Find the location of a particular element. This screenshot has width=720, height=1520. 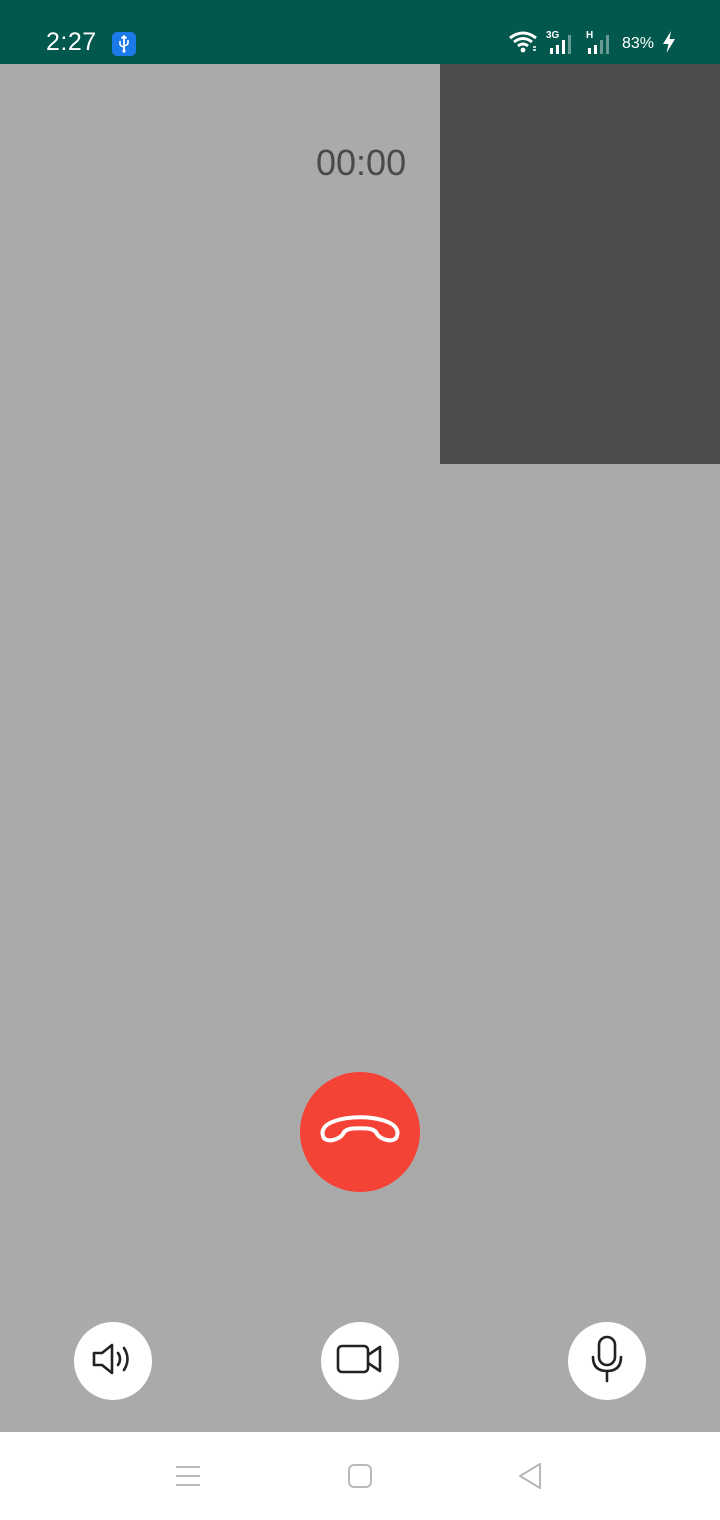

signal-3g-icon: 3G is located at coordinates (562, 43).